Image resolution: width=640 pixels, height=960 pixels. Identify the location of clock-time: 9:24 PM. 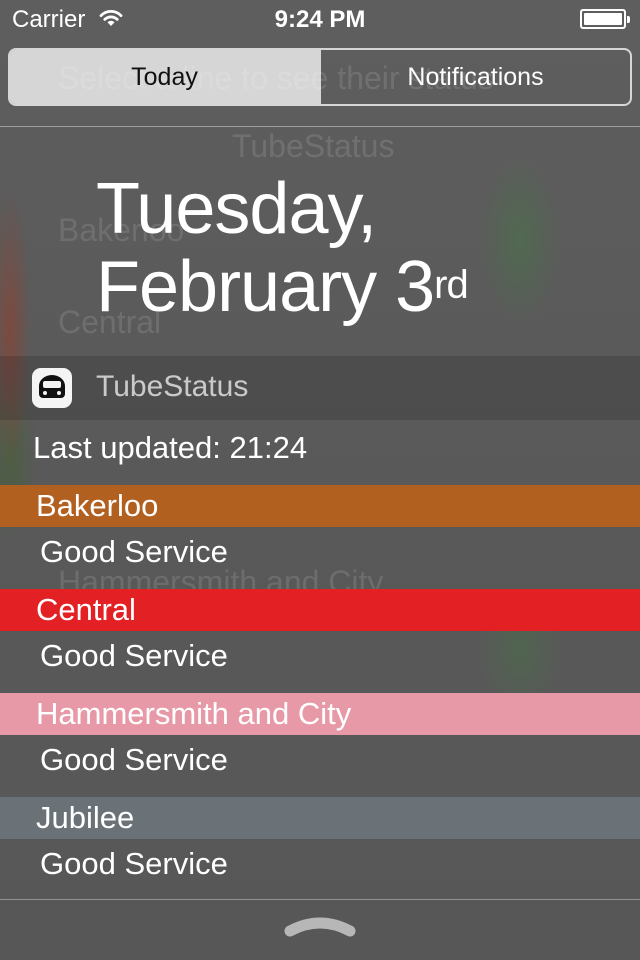
(320, 19).